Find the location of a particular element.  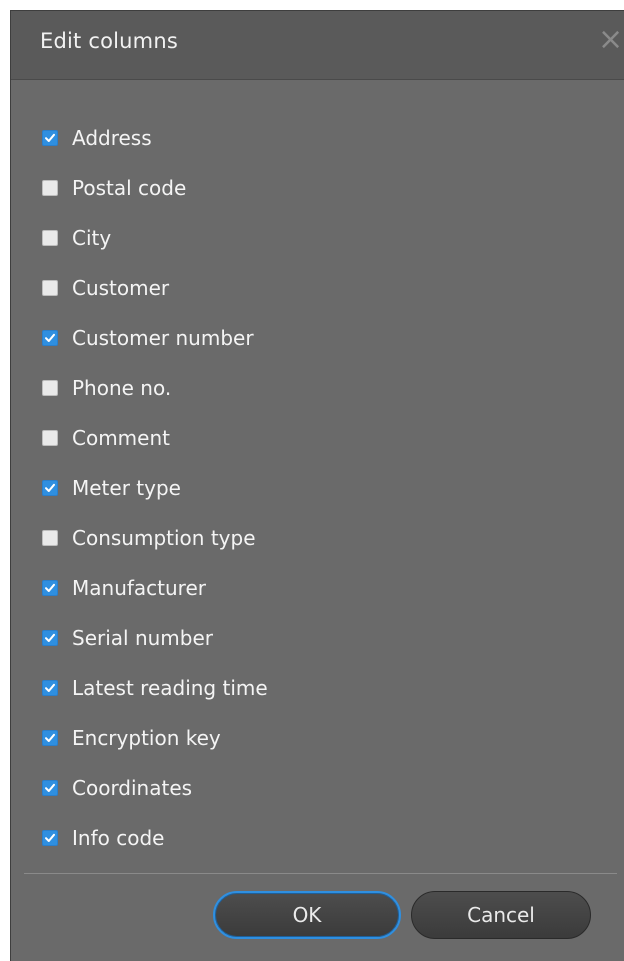

column-option-label: City is located at coordinates (92, 238).